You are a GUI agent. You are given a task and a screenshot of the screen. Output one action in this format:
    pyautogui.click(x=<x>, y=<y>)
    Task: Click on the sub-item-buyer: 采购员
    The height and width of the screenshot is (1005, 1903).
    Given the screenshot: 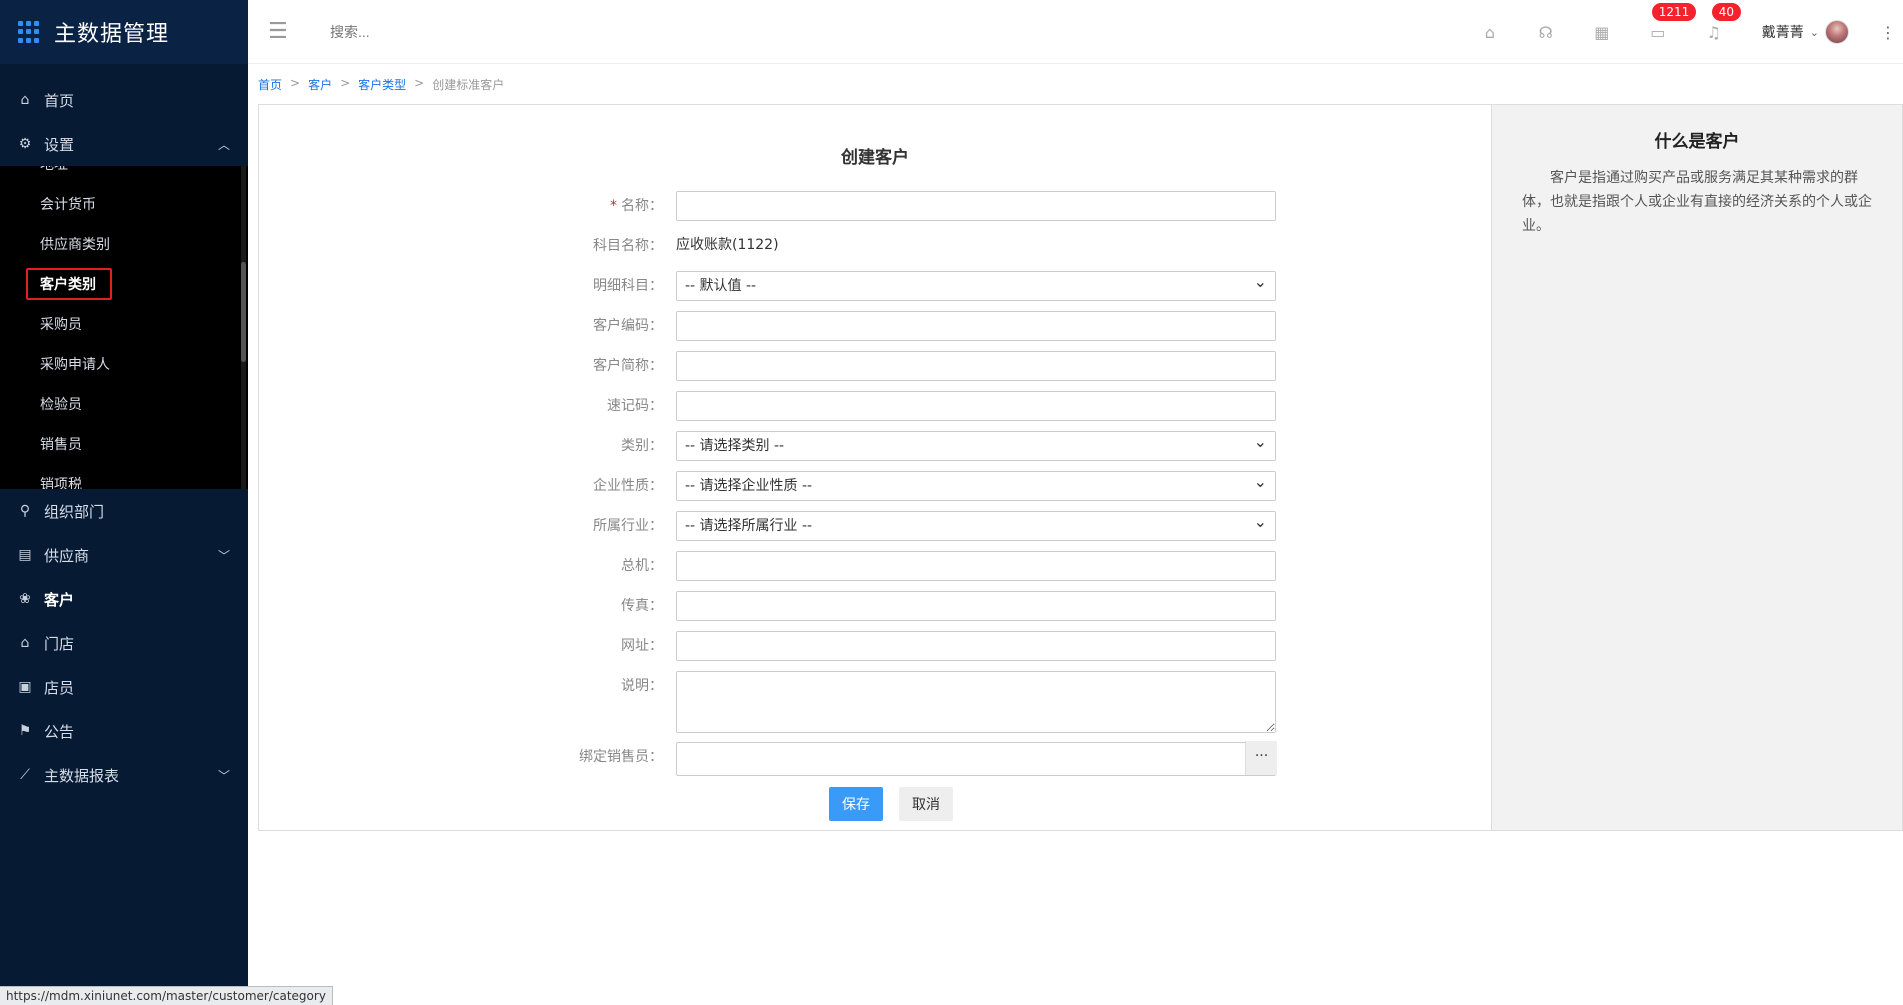 What is the action you would take?
    pyautogui.click(x=124, y=324)
    